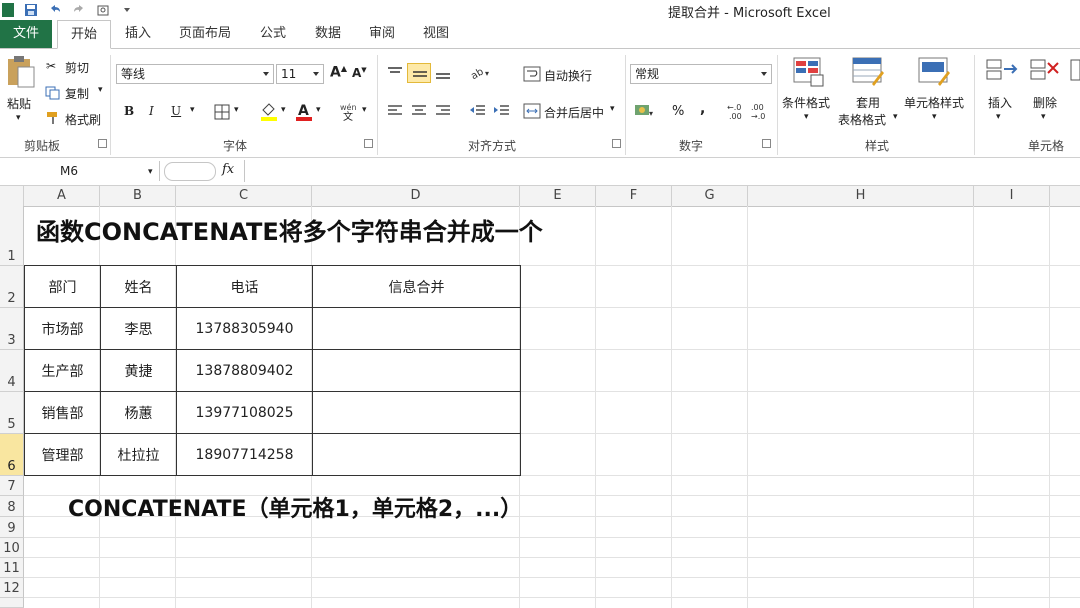 The width and height of the screenshot is (1080, 608). Describe the element at coordinates (443, 73) in the screenshot. I see `align-bottom-icon` at that location.